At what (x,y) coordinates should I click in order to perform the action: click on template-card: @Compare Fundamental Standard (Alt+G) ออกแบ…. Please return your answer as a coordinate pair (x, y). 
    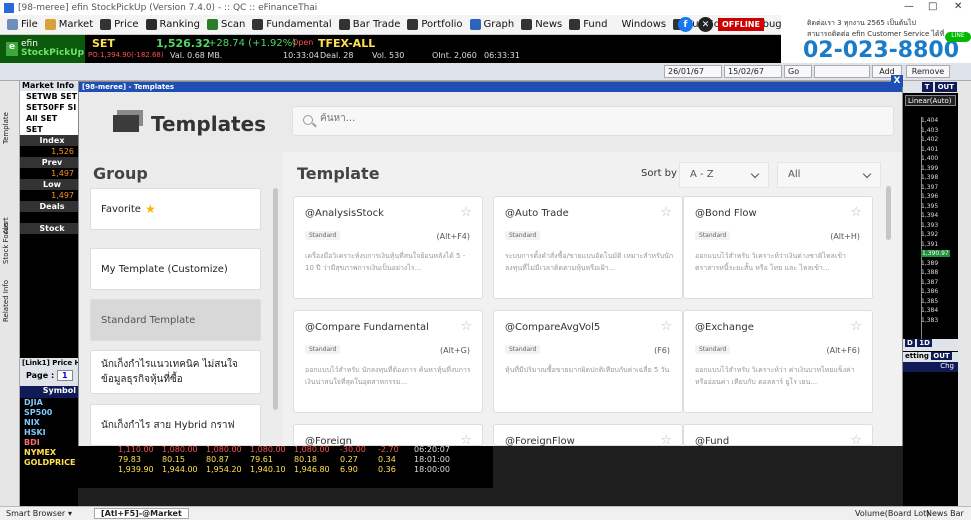
    Looking at the image, I should click on (388, 361).